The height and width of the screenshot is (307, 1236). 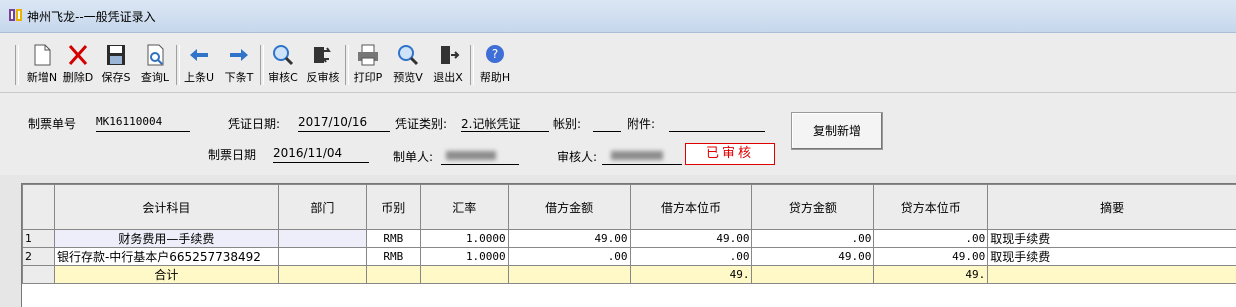 What do you see at coordinates (52, 123) in the screenshot?
I see `ticket-no-label: 制票单号` at bounding box center [52, 123].